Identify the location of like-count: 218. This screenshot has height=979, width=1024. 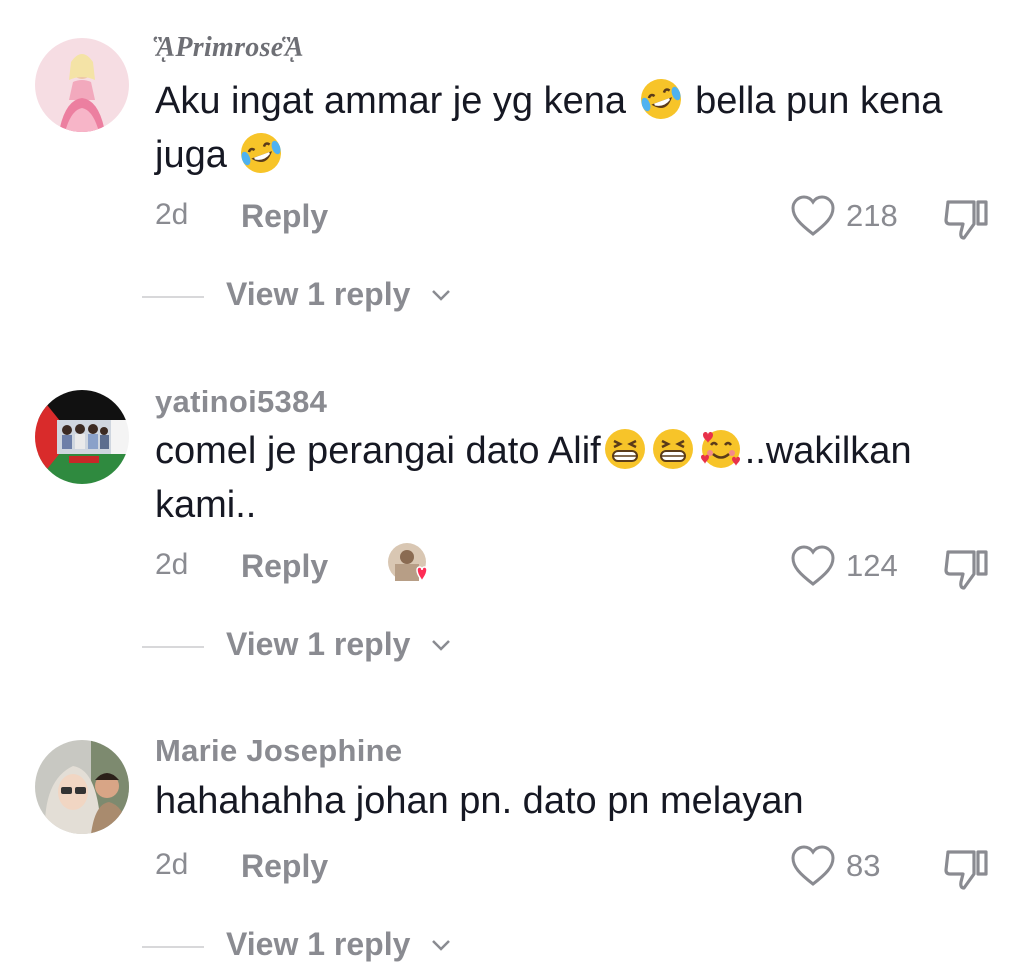
(872, 215).